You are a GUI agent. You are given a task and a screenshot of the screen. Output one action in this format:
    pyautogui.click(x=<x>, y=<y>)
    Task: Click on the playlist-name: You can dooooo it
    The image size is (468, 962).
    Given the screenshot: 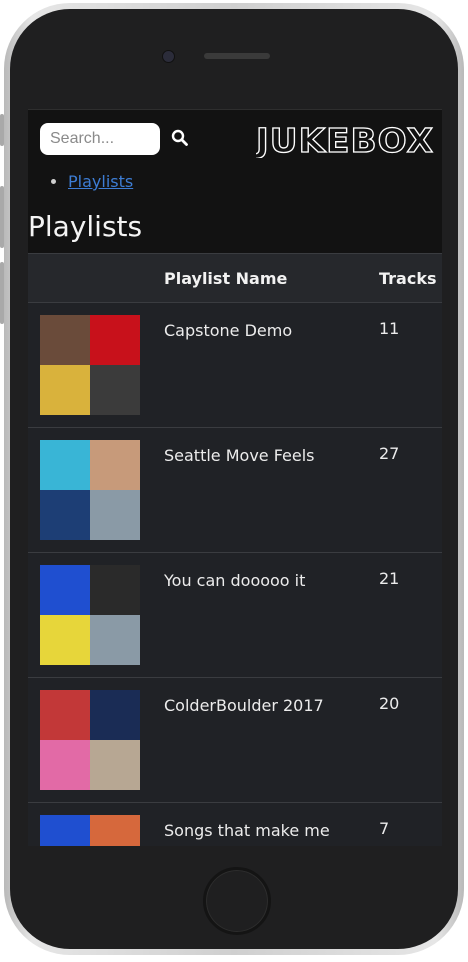 What is the action you would take?
    pyautogui.click(x=264, y=581)
    